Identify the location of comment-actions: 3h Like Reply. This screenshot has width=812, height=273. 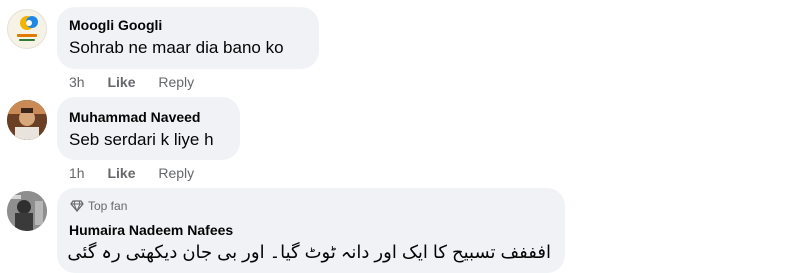
(131, 82).